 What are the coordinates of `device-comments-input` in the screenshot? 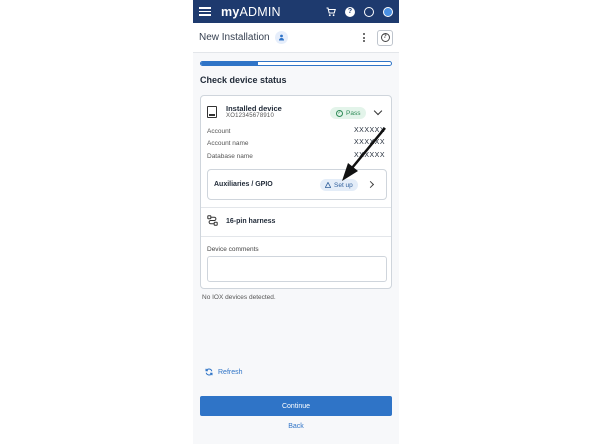 It's located at (297, 269).